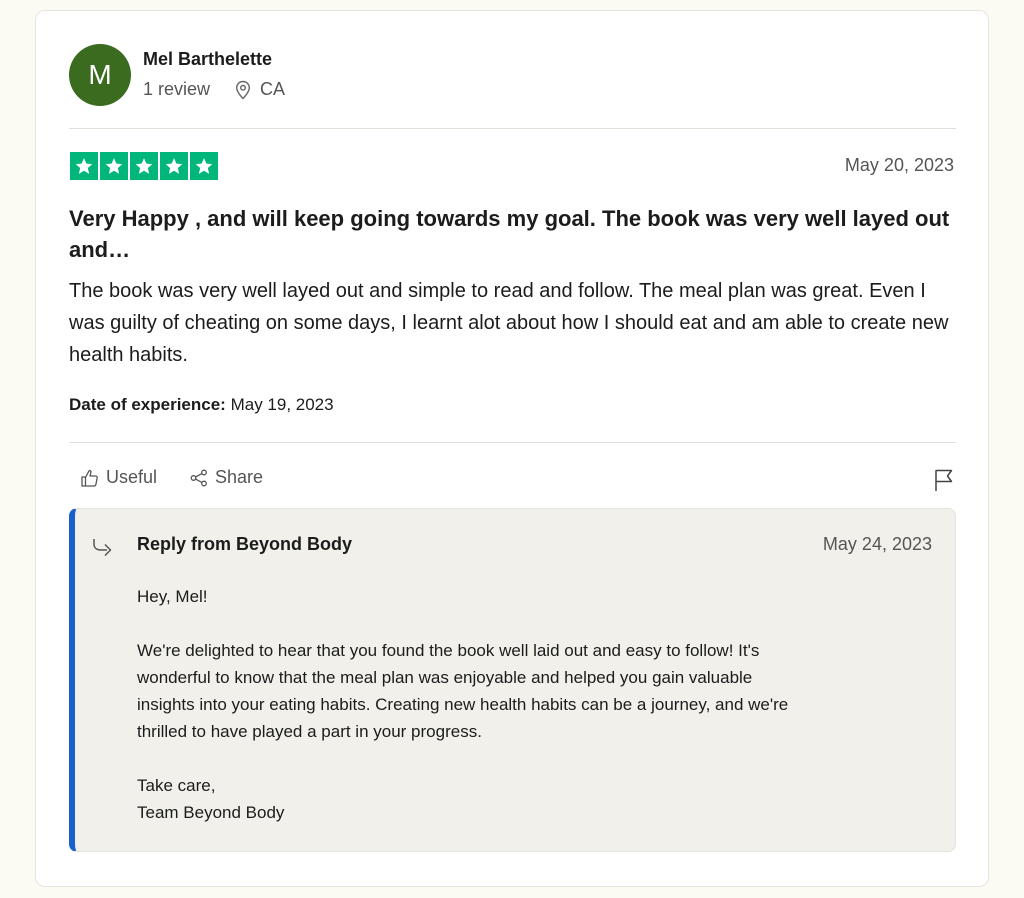 The image size is (1024, 898). Describe the element at coordinates (176, 785) in the screenshot. I see `reply-signoff: Take care,` at that location.